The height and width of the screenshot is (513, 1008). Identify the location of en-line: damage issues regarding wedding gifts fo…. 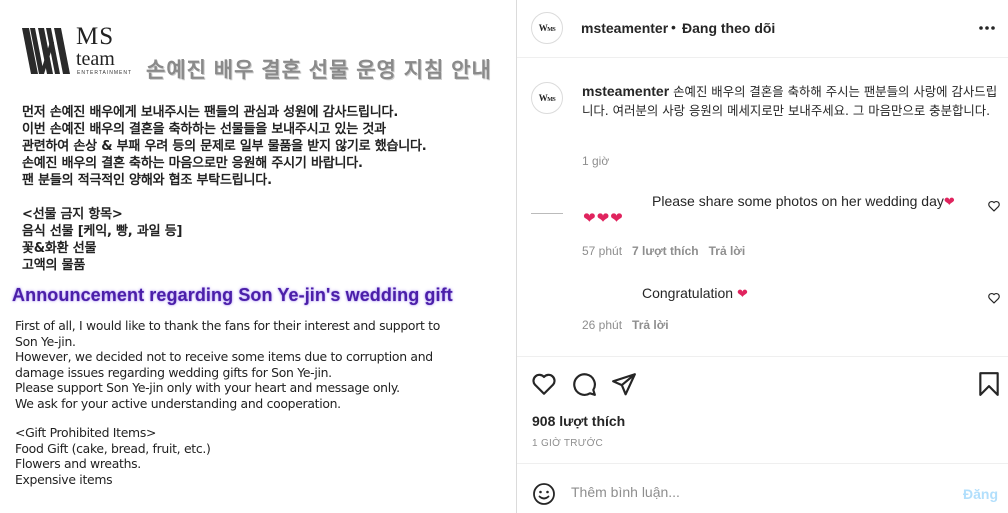
(173, 372).